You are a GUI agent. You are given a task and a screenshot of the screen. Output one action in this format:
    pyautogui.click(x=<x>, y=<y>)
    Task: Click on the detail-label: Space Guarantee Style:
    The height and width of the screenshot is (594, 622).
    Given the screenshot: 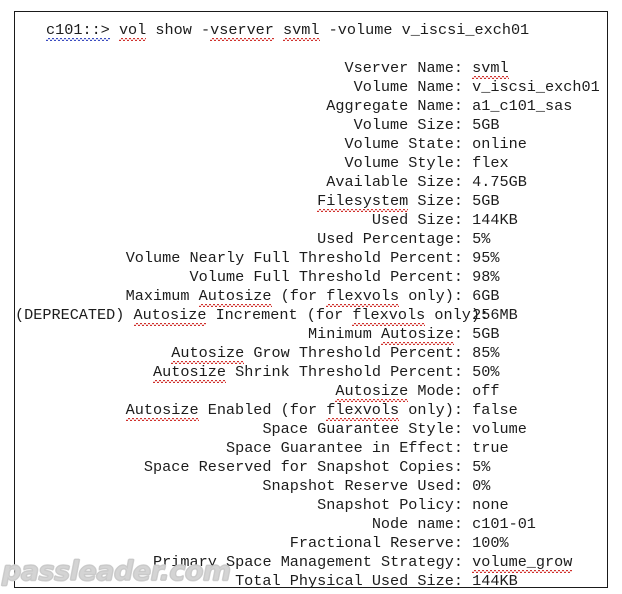 What is the action you would take?
    pyautogui.click(x=239, y=429)
    